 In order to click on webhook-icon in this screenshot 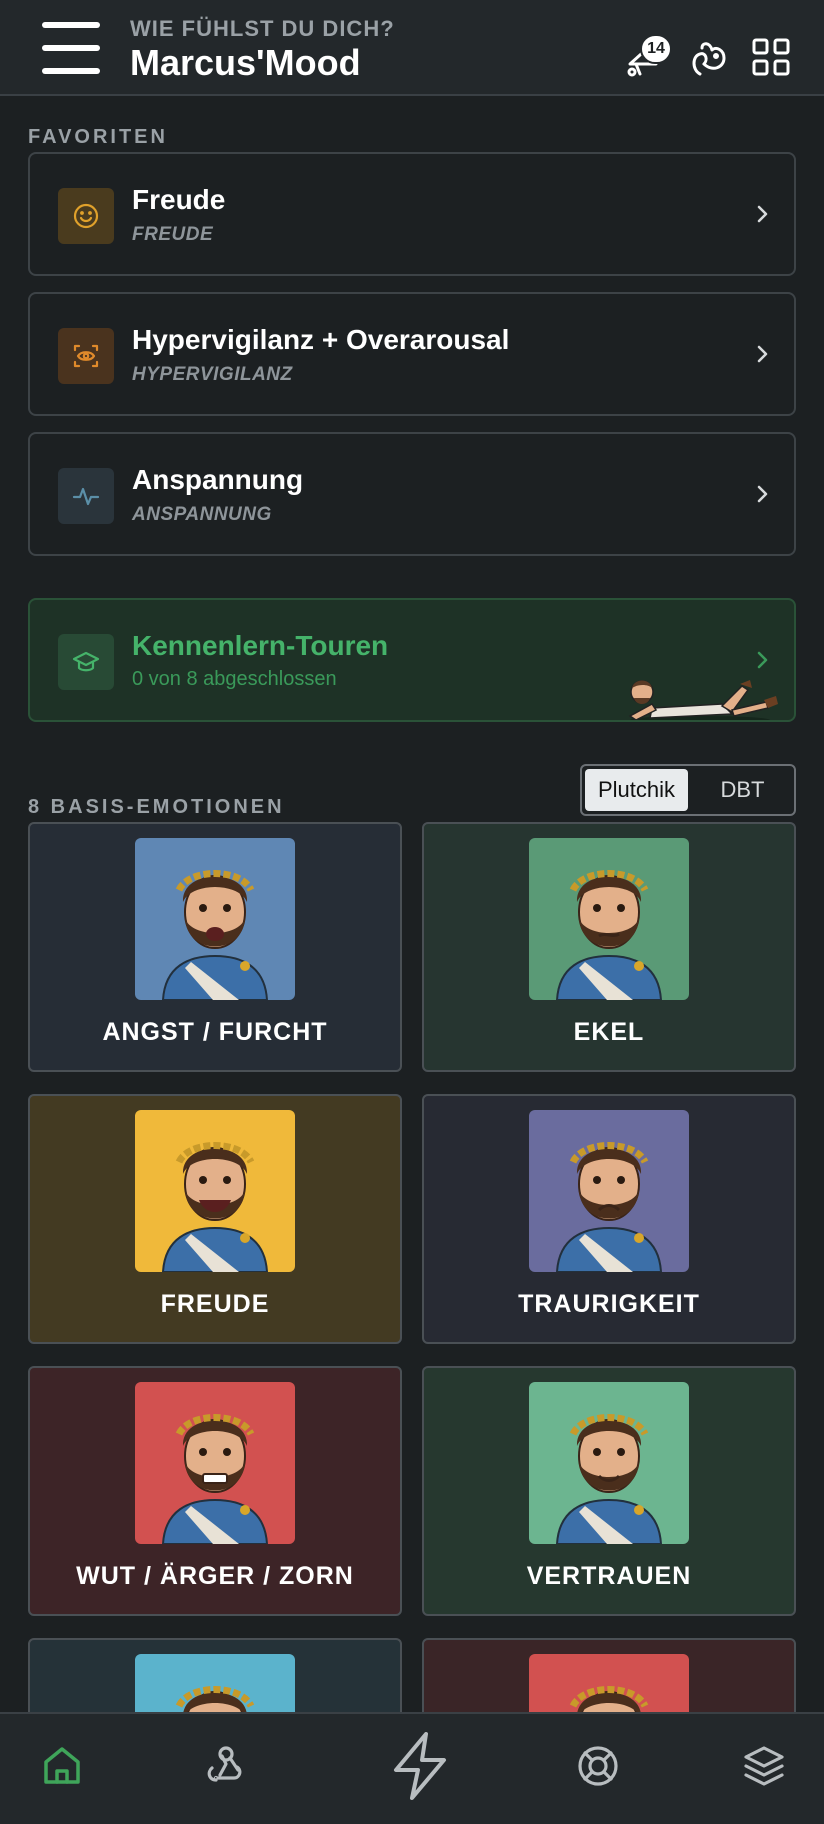, I will do `click(226, 1766)`.